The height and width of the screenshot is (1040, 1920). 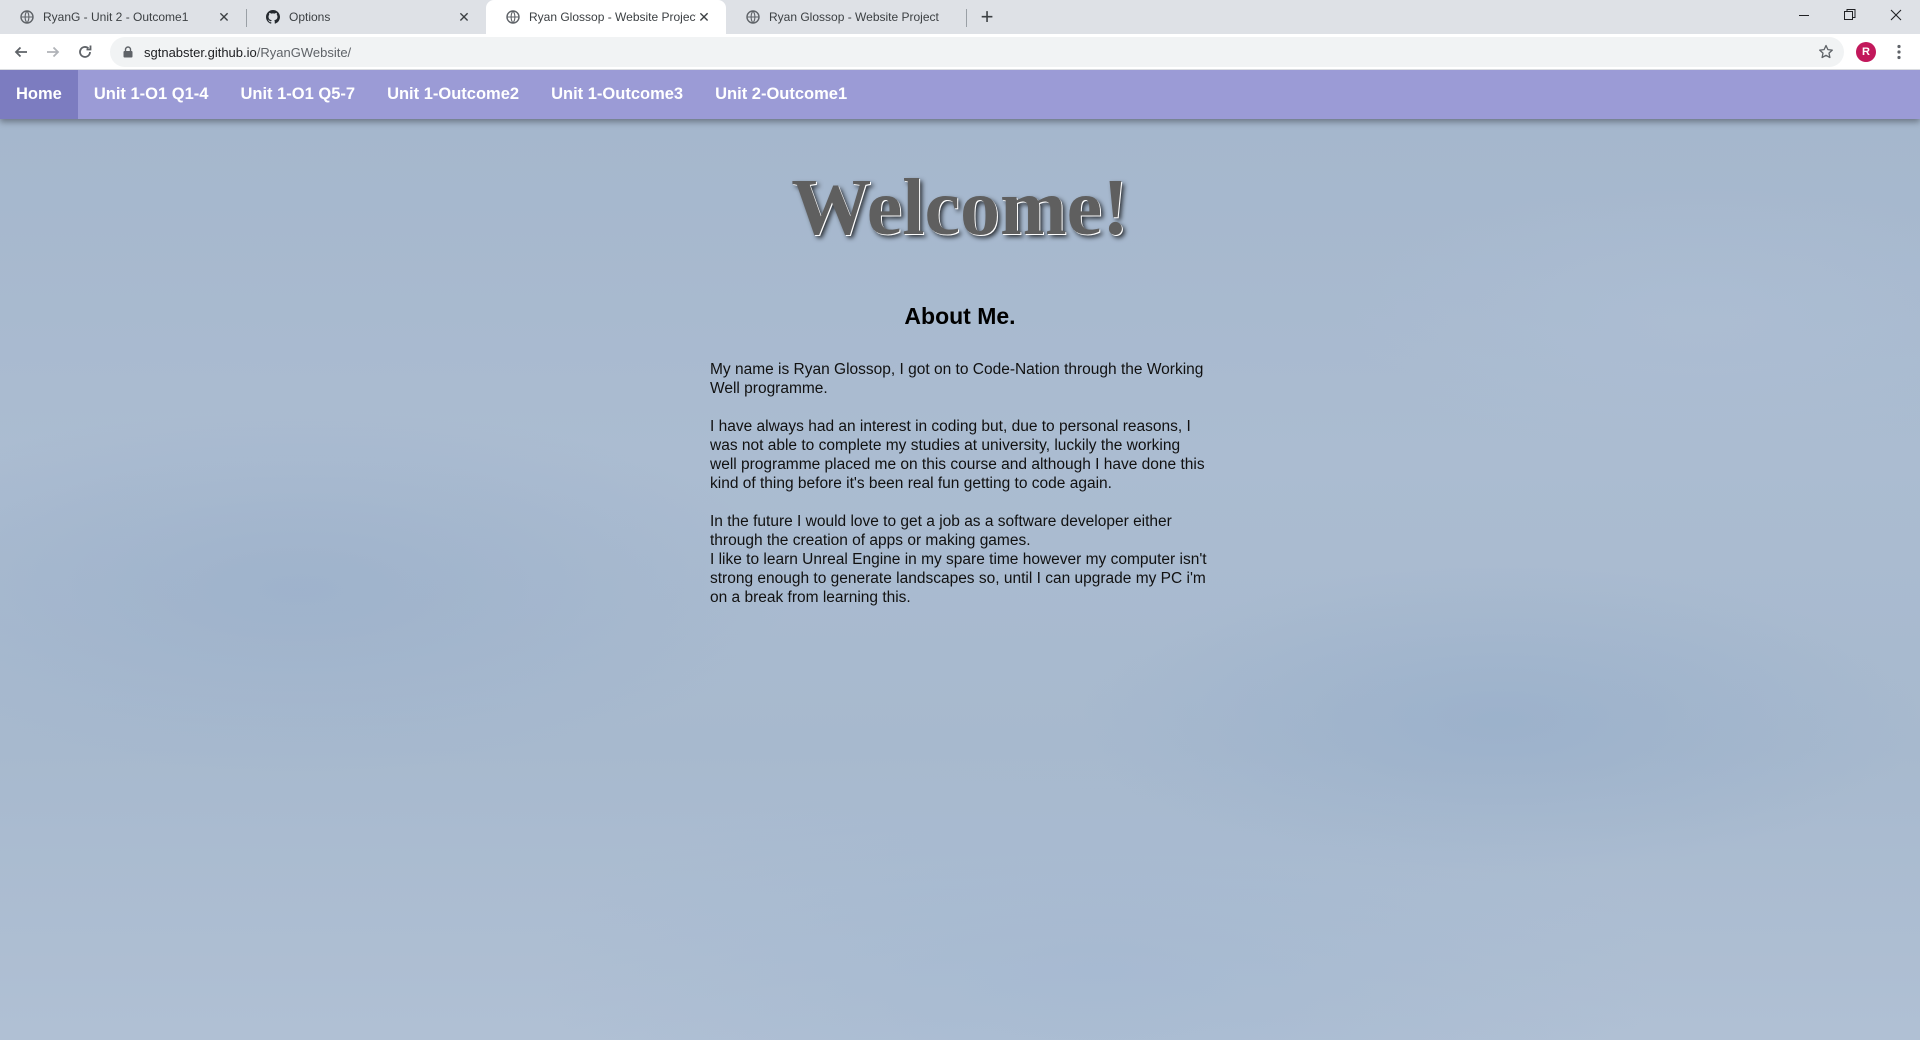 I want to click on lock-icon, so click(x=128, y=52).